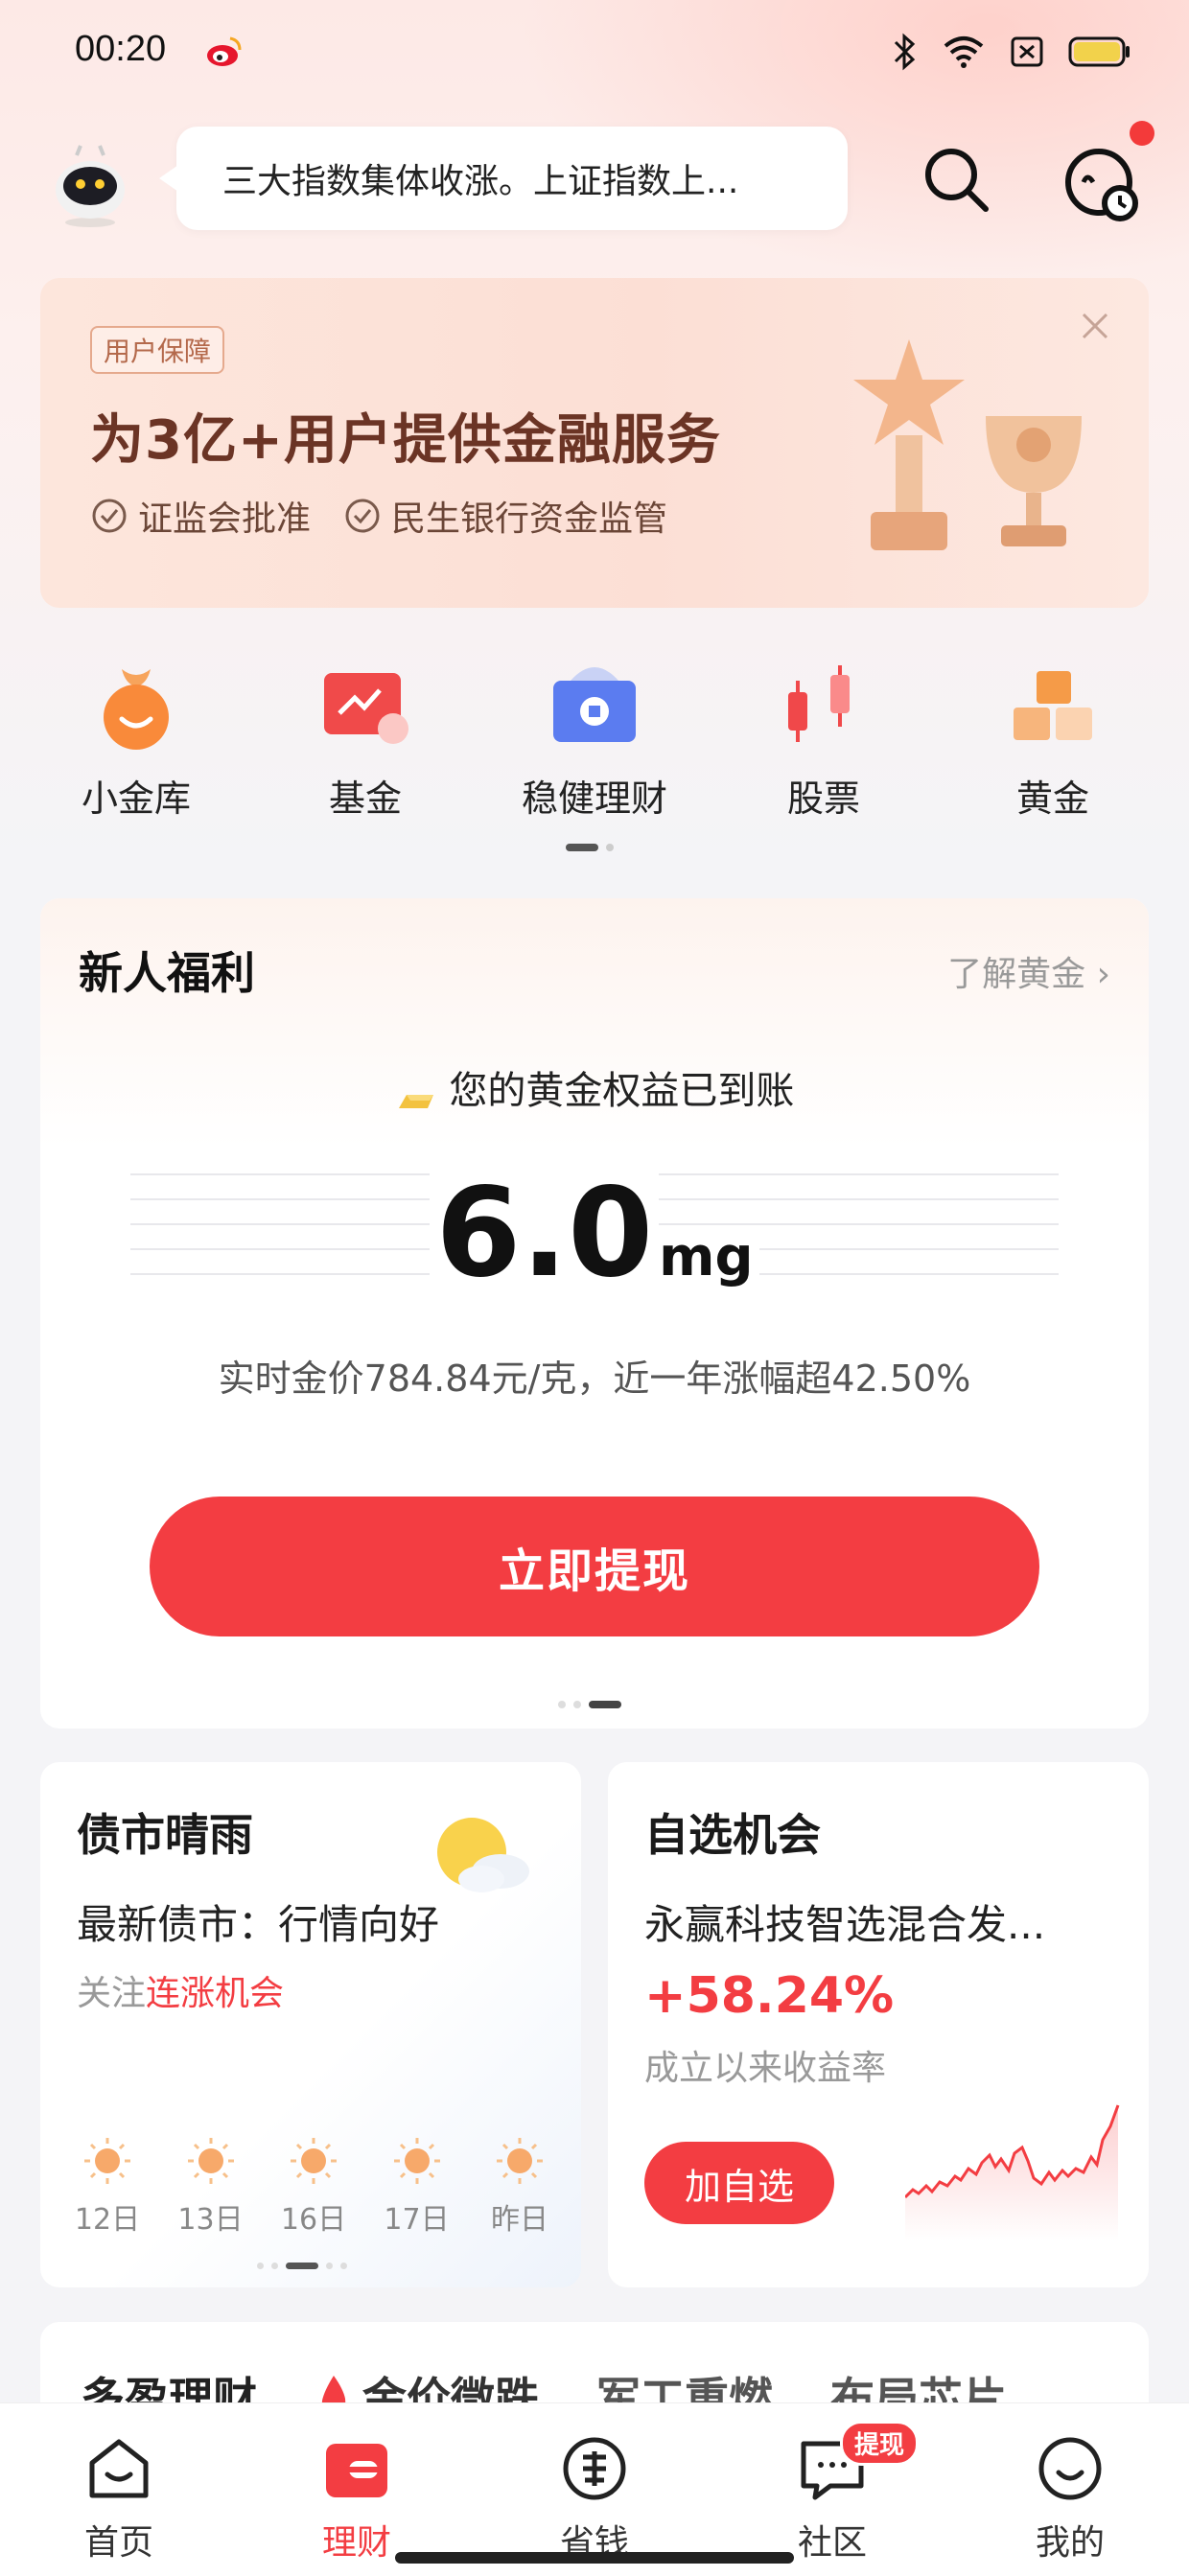 This screenshot has width=1189, height=2576. What do you see at coordinates (405, 441) in the screenshot?
I see `banner-title: 为3亿+用户提供金融服务` at bounding box center [405, 441].